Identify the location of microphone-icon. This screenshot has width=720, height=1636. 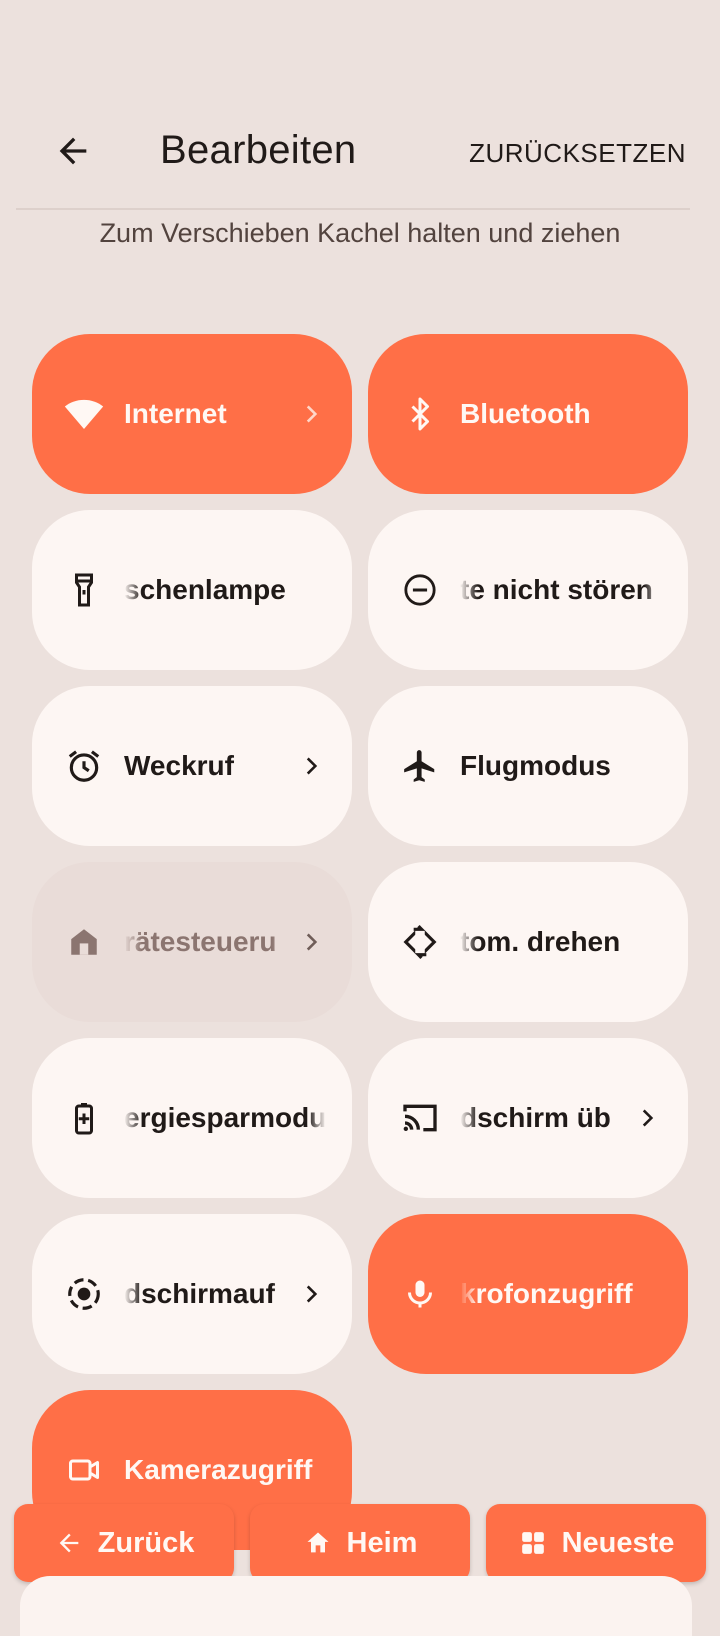
(420, 1294).